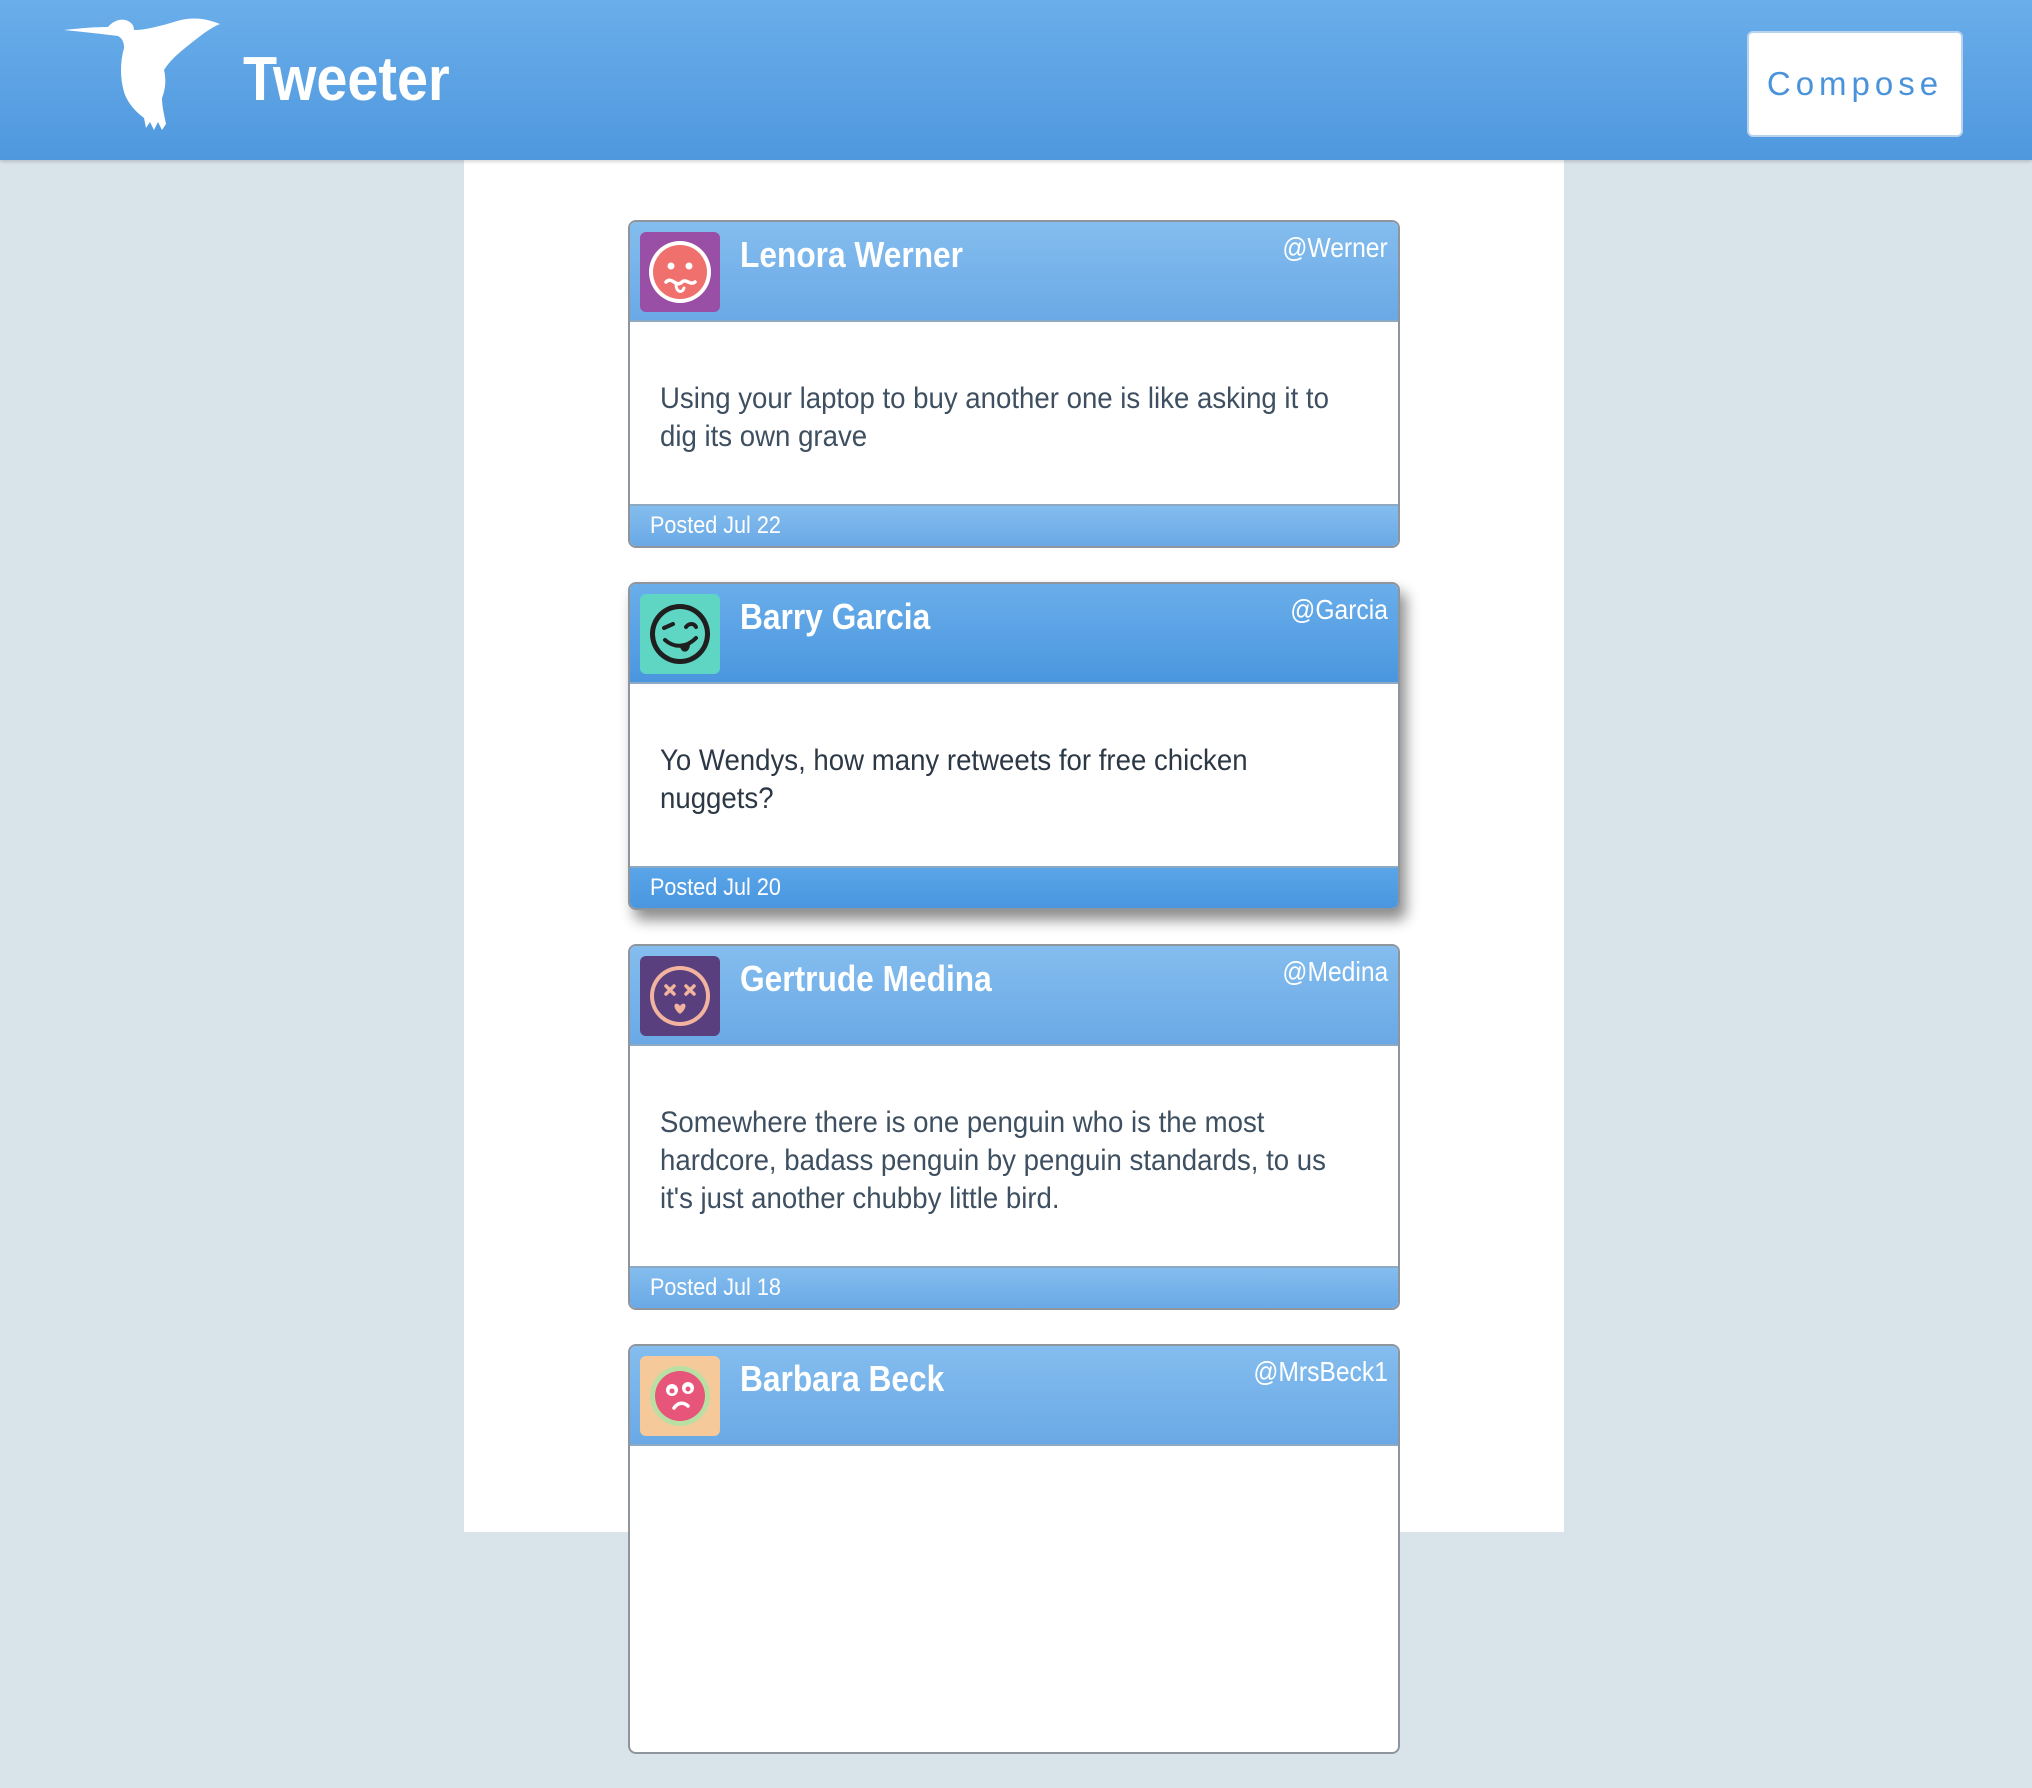  Describe the element at coordinates (680, 996) in the screenshot. I see `dizzy-face-avatar` at that location.